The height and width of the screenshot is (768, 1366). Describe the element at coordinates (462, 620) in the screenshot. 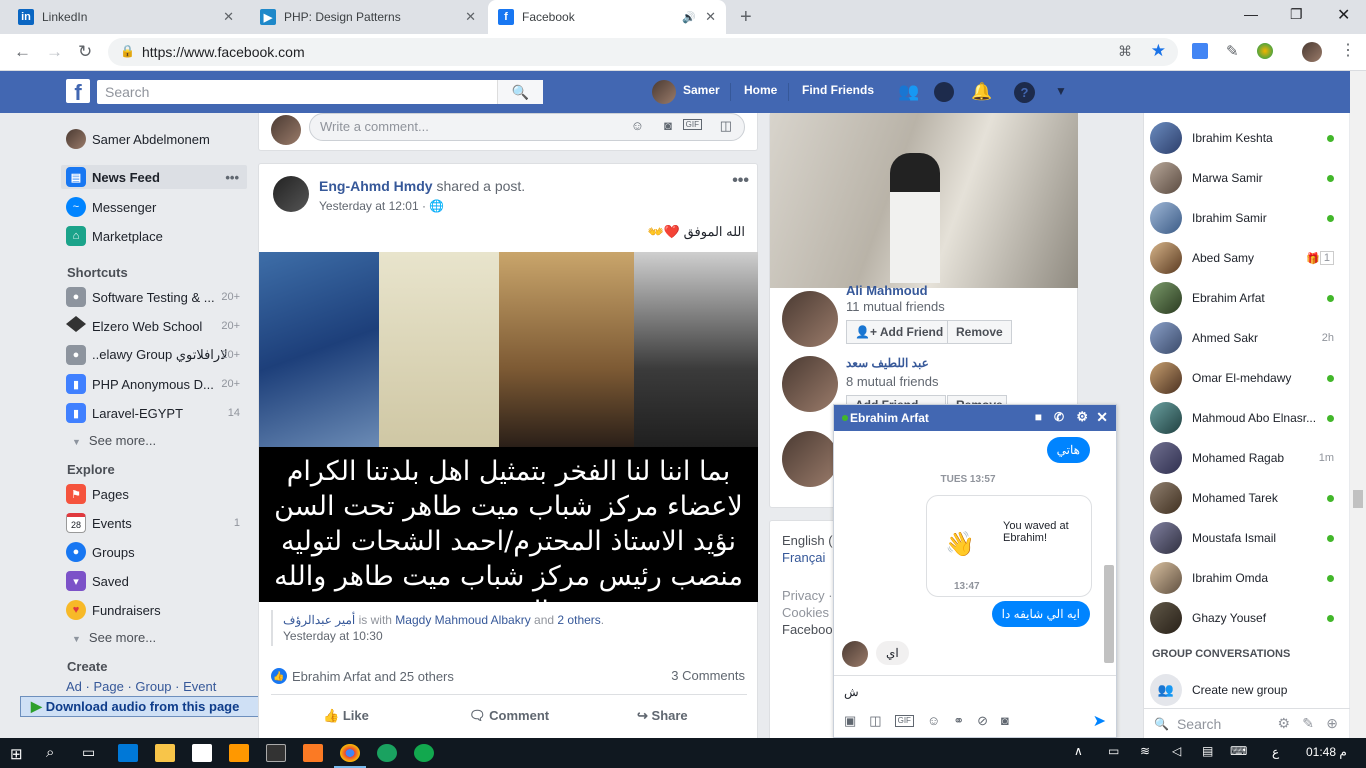

I see `tagged-person: Magdy Mahmoud Albakry` at that location.